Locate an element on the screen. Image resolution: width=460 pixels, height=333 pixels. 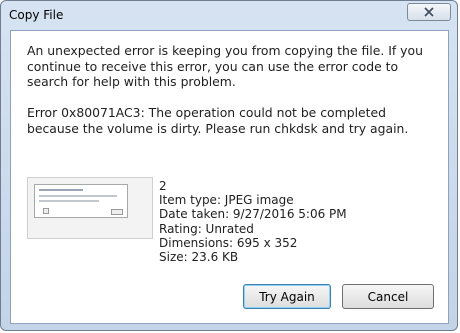
file-thumbnail is located at coordinates (90, 208).